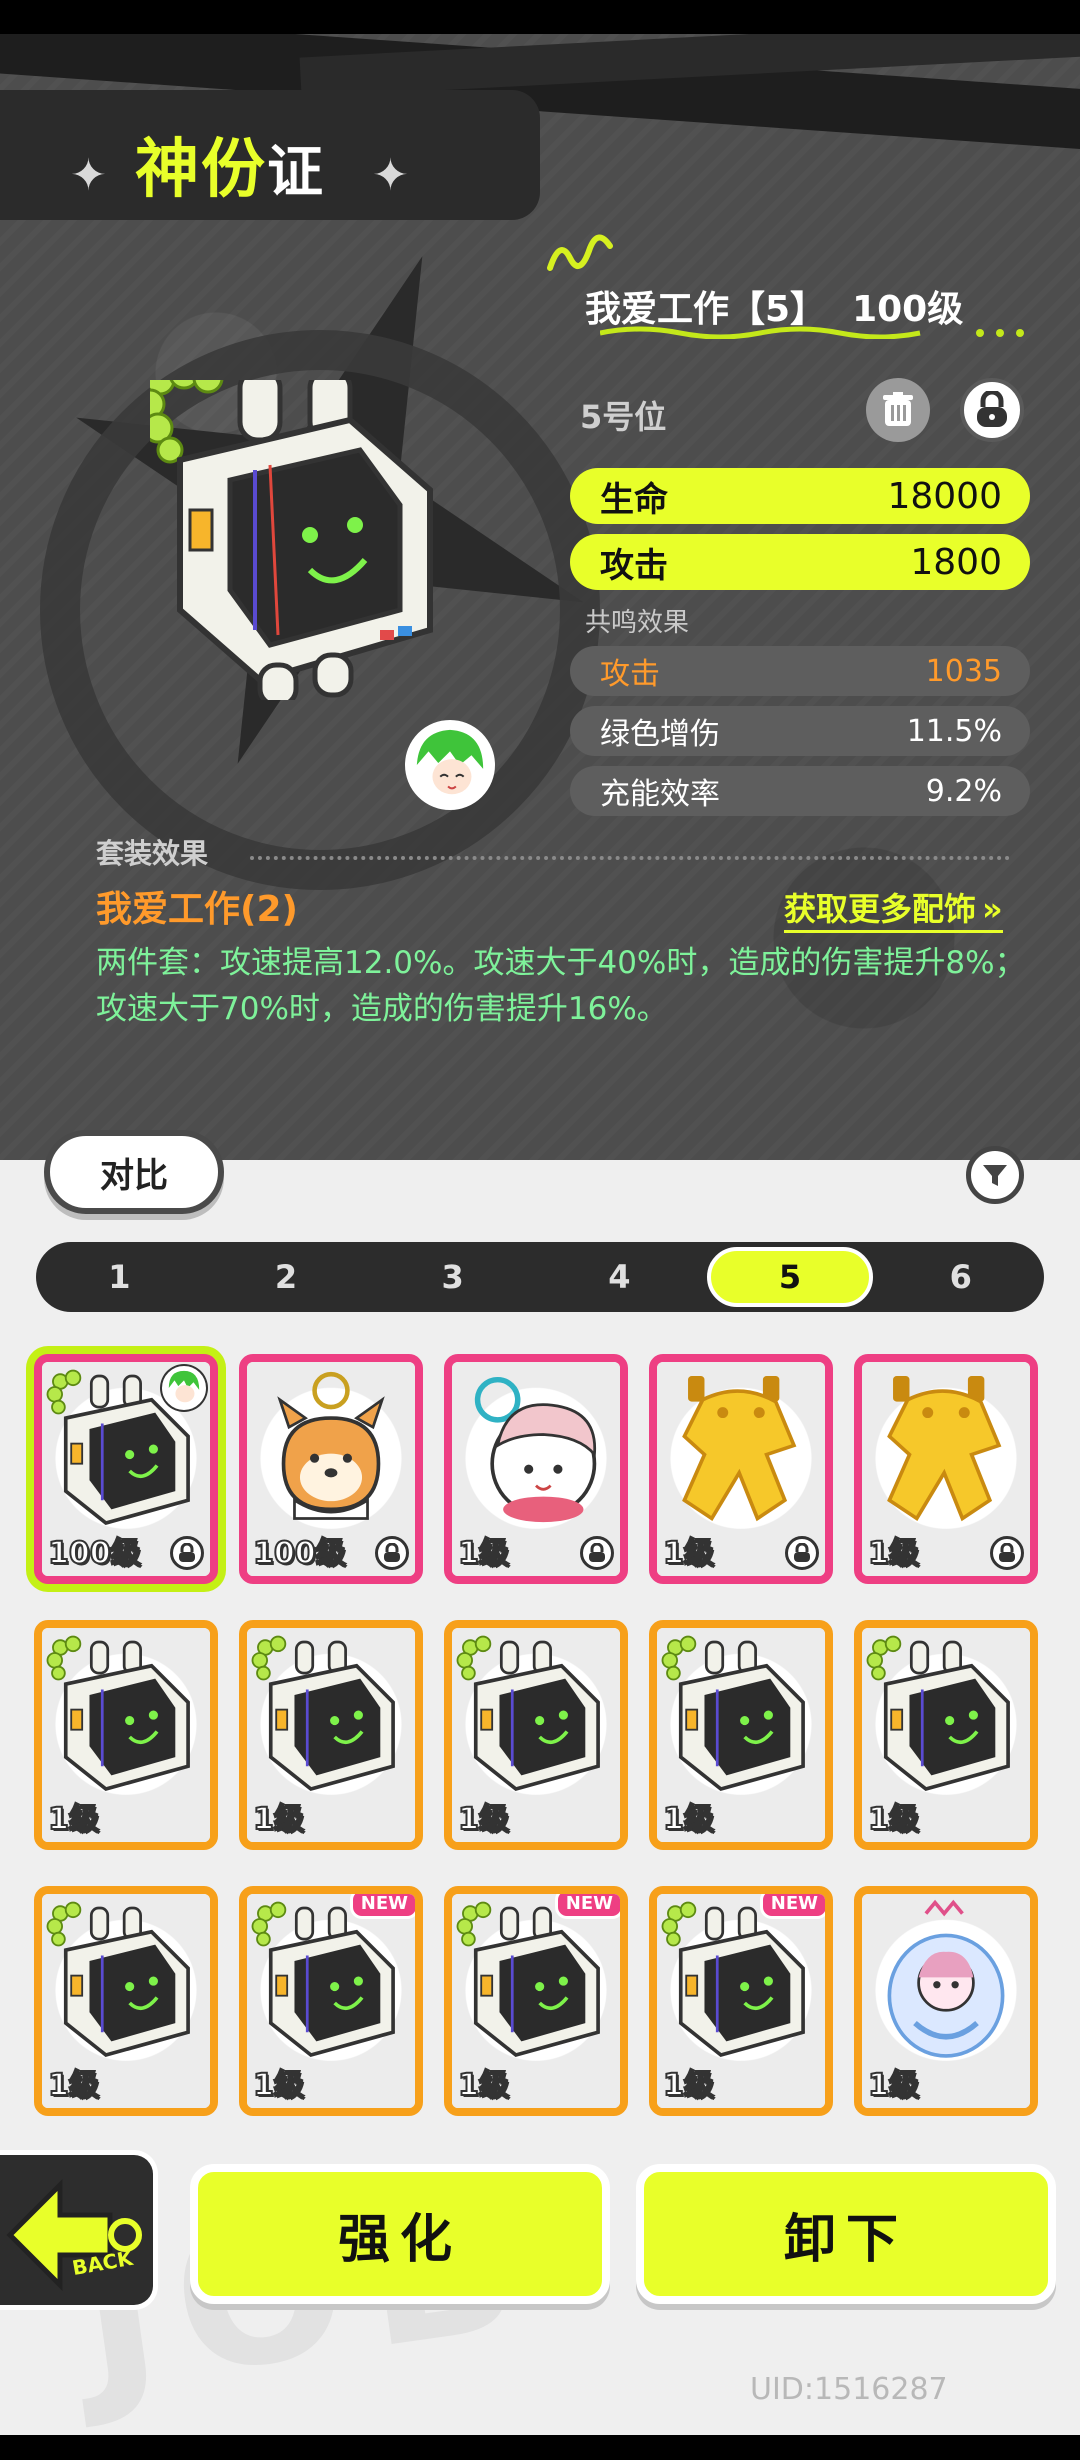  I want to click on monitor-keychain-art, so click(291, 540).